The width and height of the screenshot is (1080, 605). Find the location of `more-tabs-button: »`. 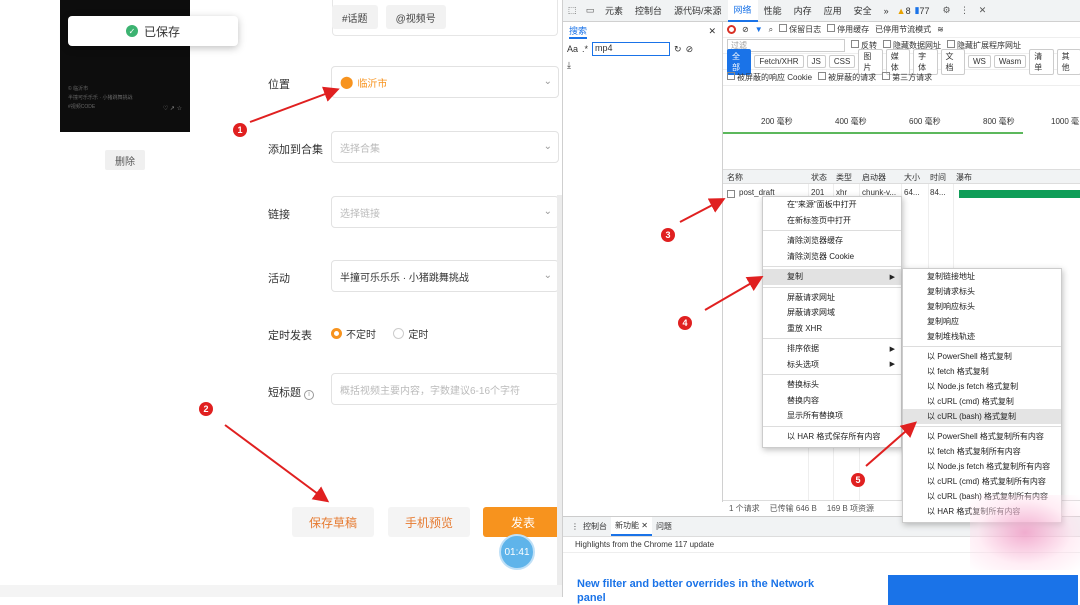

more-tabs-button: » is located at coordinates (886, 11).